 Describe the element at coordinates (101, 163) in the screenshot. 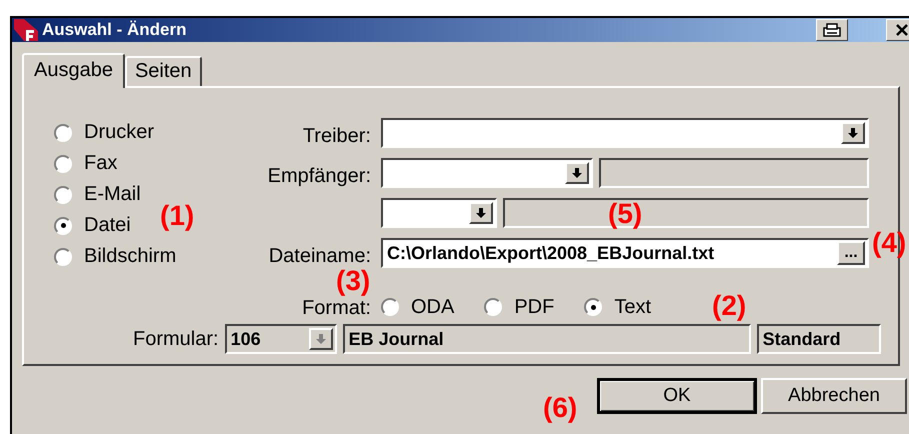

I see `radio-label: Fax` at that location.